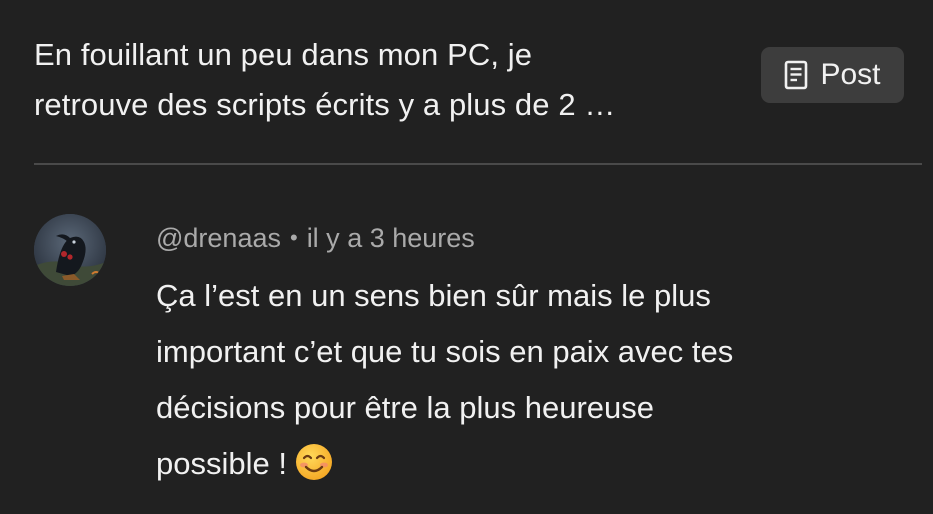  I want to click on reply-text-line-last: possible !, so click(526, 464).